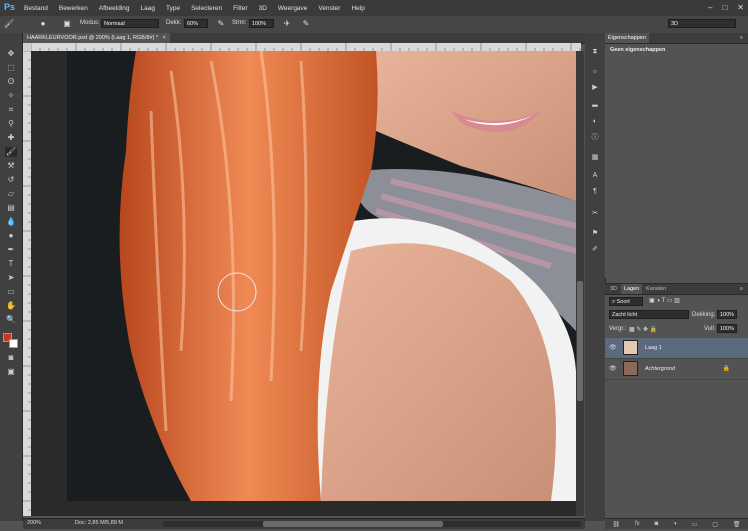 Image resolution: width=748 pixels, height=531 pixels. What do you see at coordinates (710, 329) in the screenshot?
I see `fill-label: Vull:` at bounding box center [710, 329].